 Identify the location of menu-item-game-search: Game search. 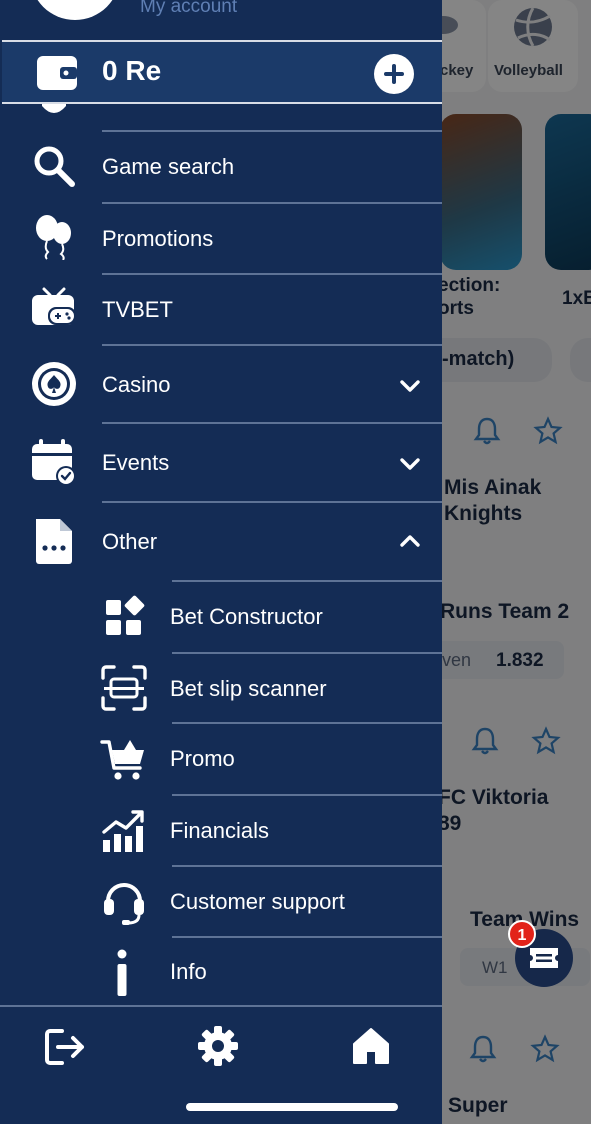
(221, 167).